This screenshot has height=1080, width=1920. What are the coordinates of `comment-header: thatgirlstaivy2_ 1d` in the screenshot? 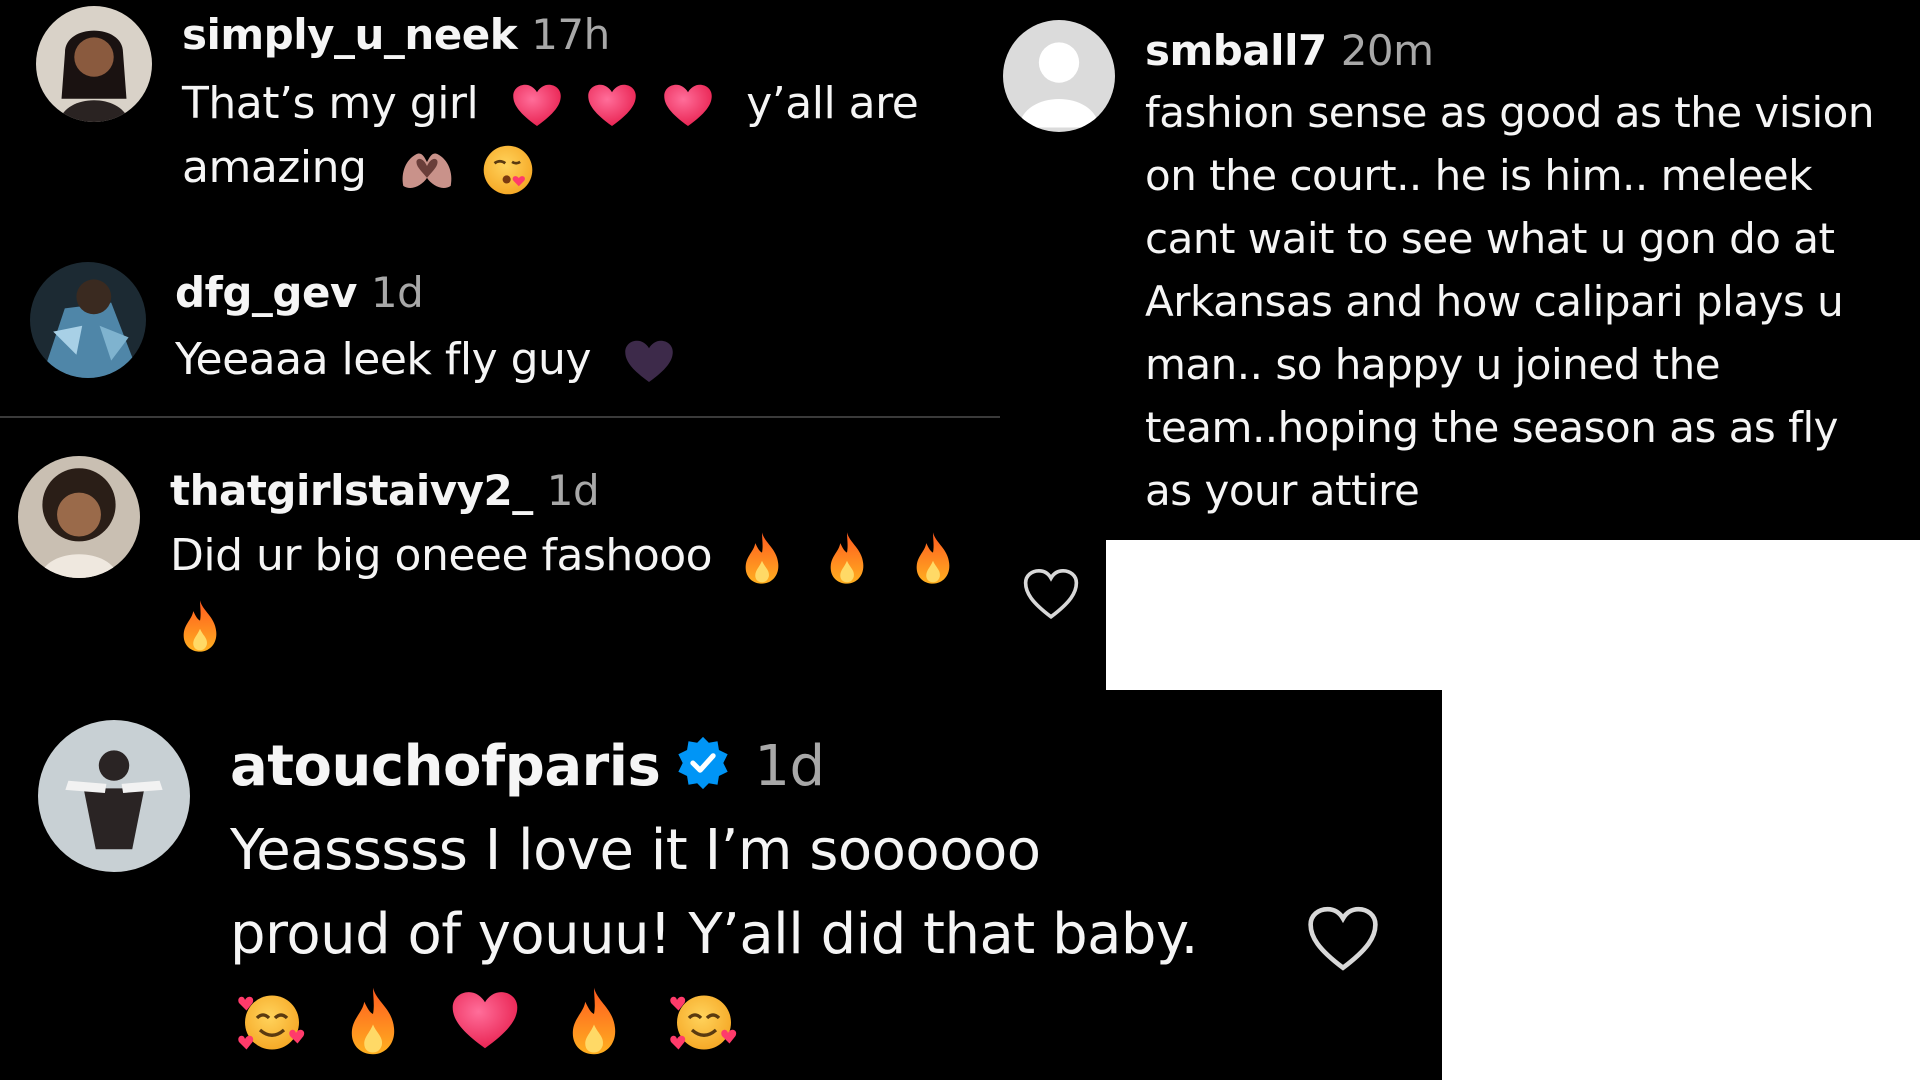 It's located at (385, 490).